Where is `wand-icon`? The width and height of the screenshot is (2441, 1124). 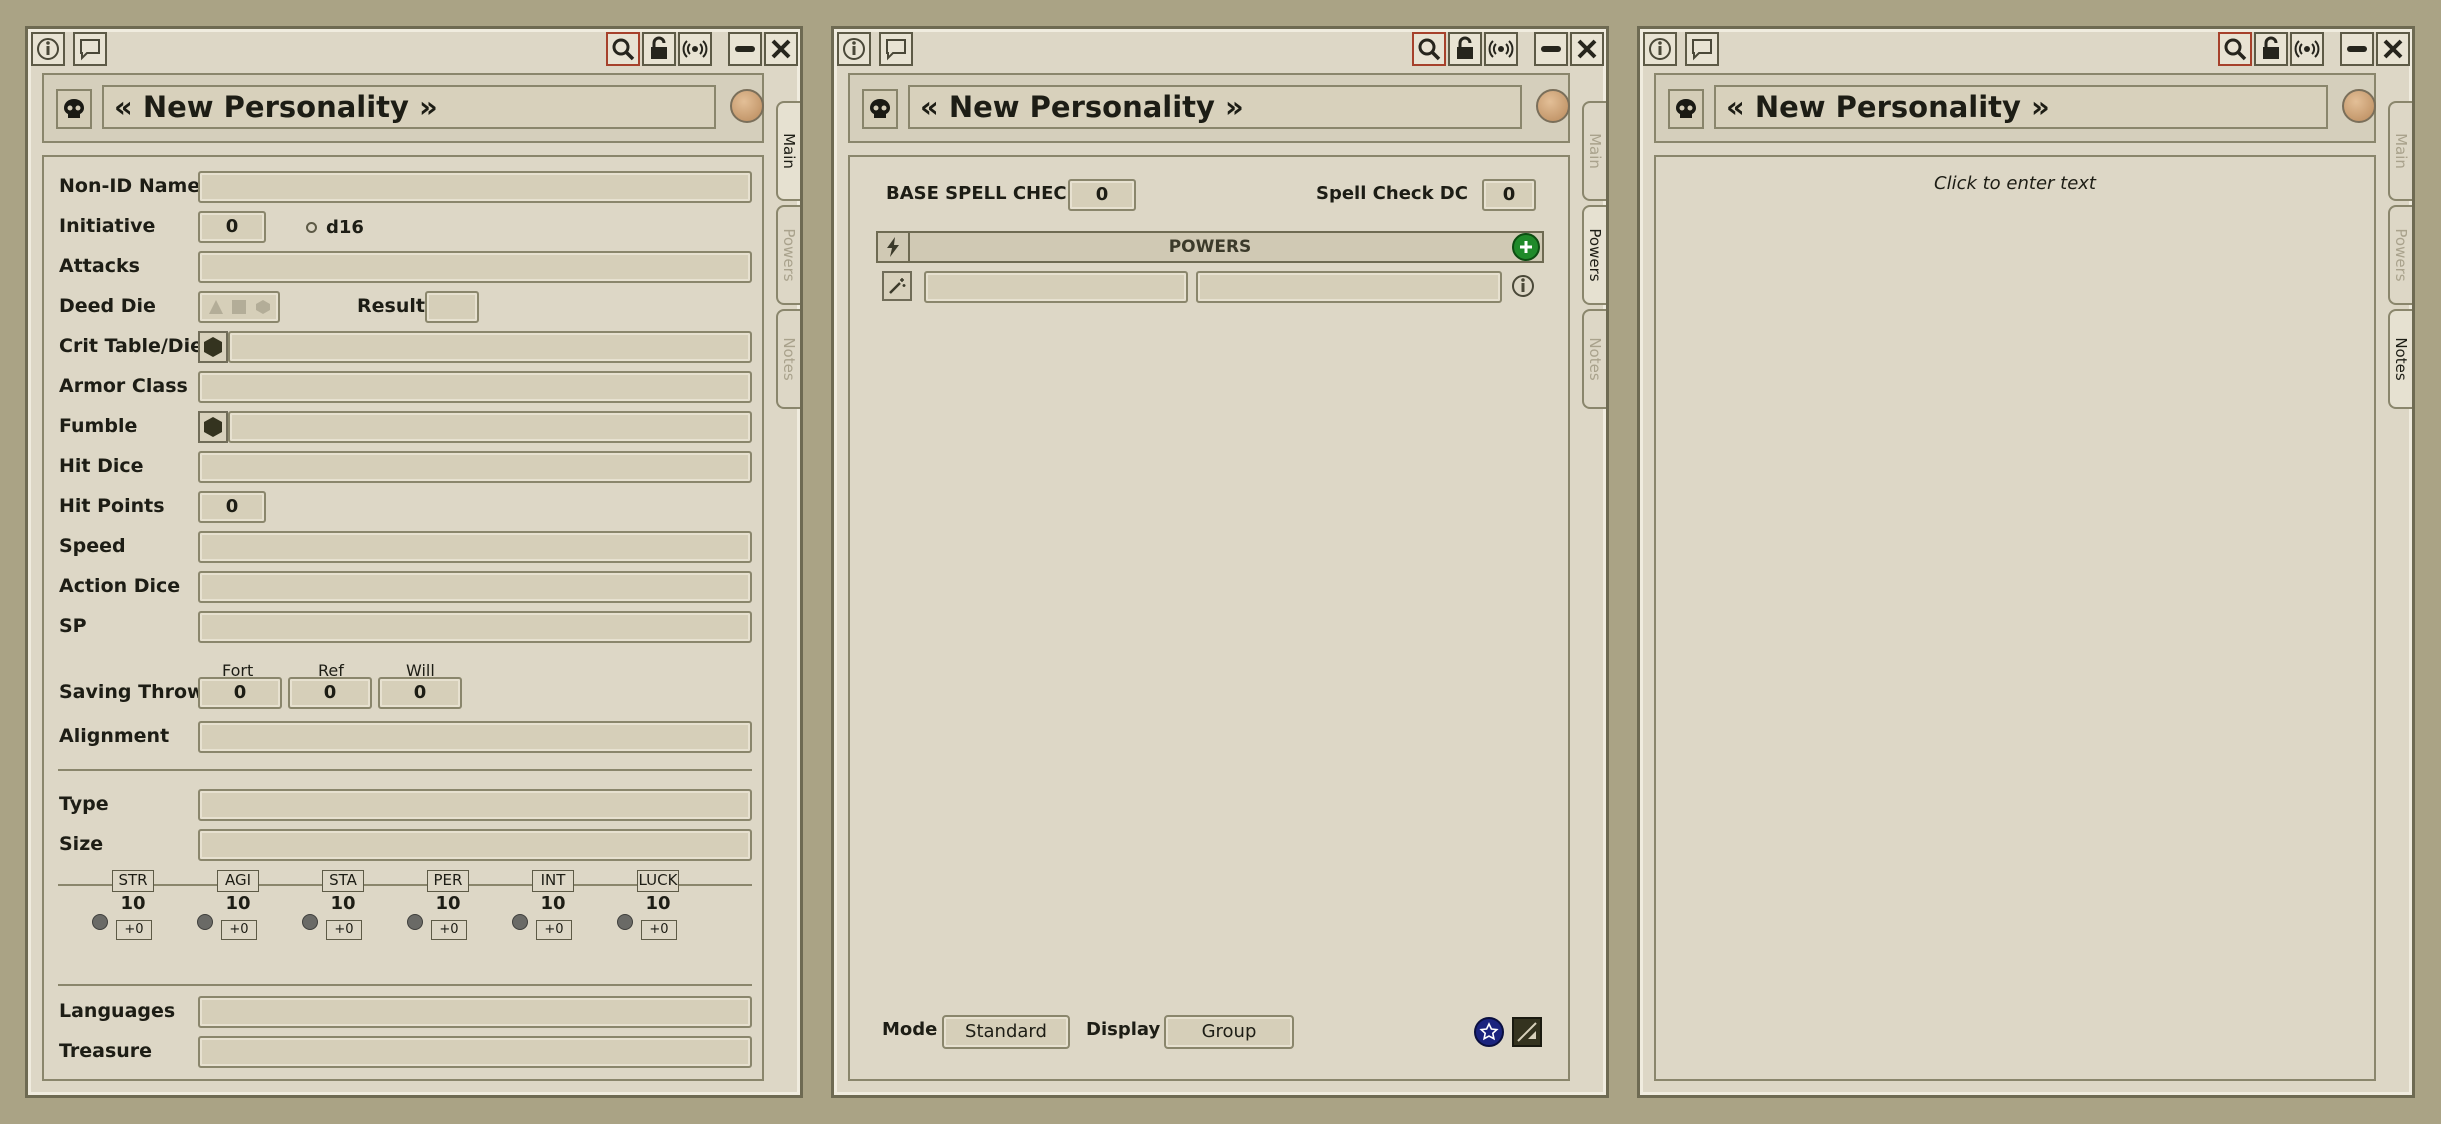
wand-icon is located at coordinates (897, 286).